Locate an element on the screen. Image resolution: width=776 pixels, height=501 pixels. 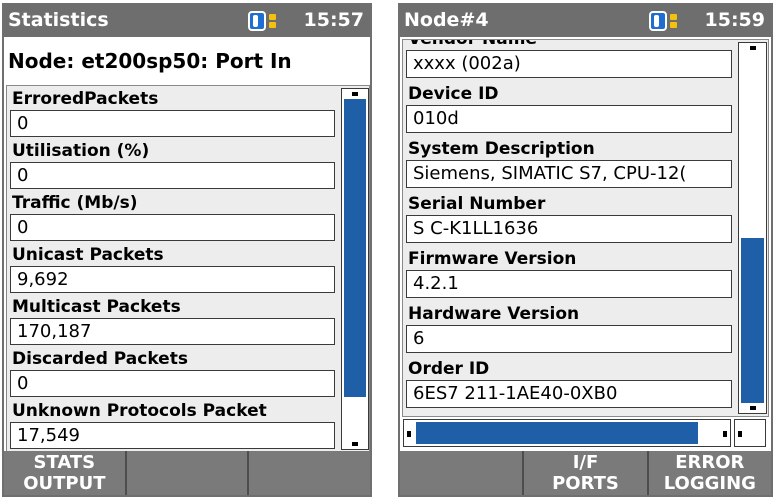
field-label: Device ID is located at coordinates (453, 94).